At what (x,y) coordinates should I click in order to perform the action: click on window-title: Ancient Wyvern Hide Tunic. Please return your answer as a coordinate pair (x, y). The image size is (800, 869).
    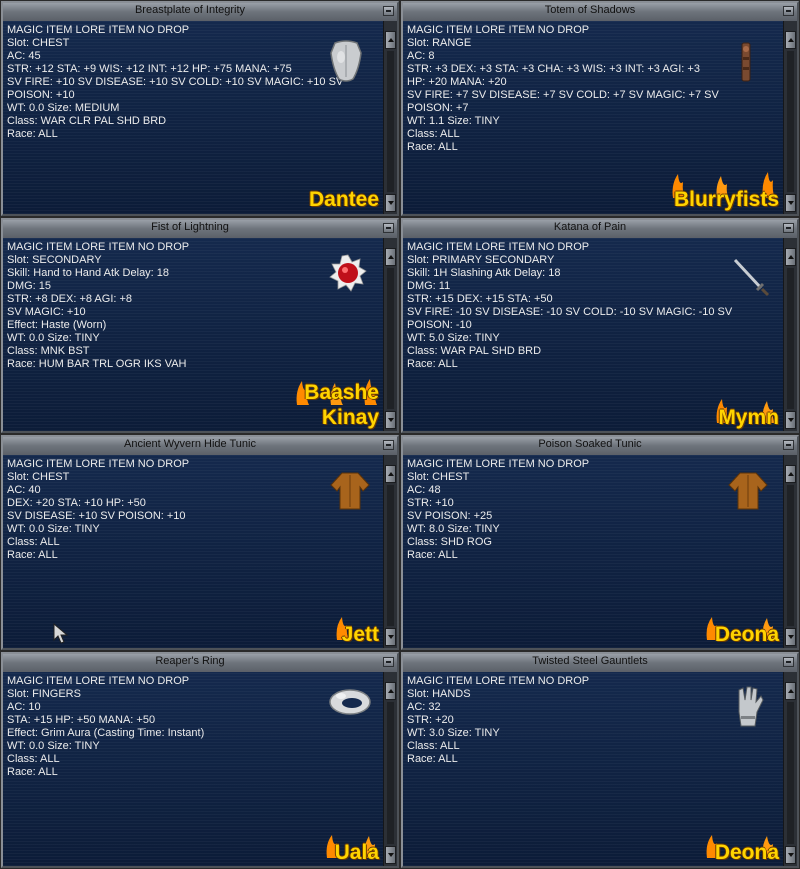
    Looking at the image, I should click on (190, 444).